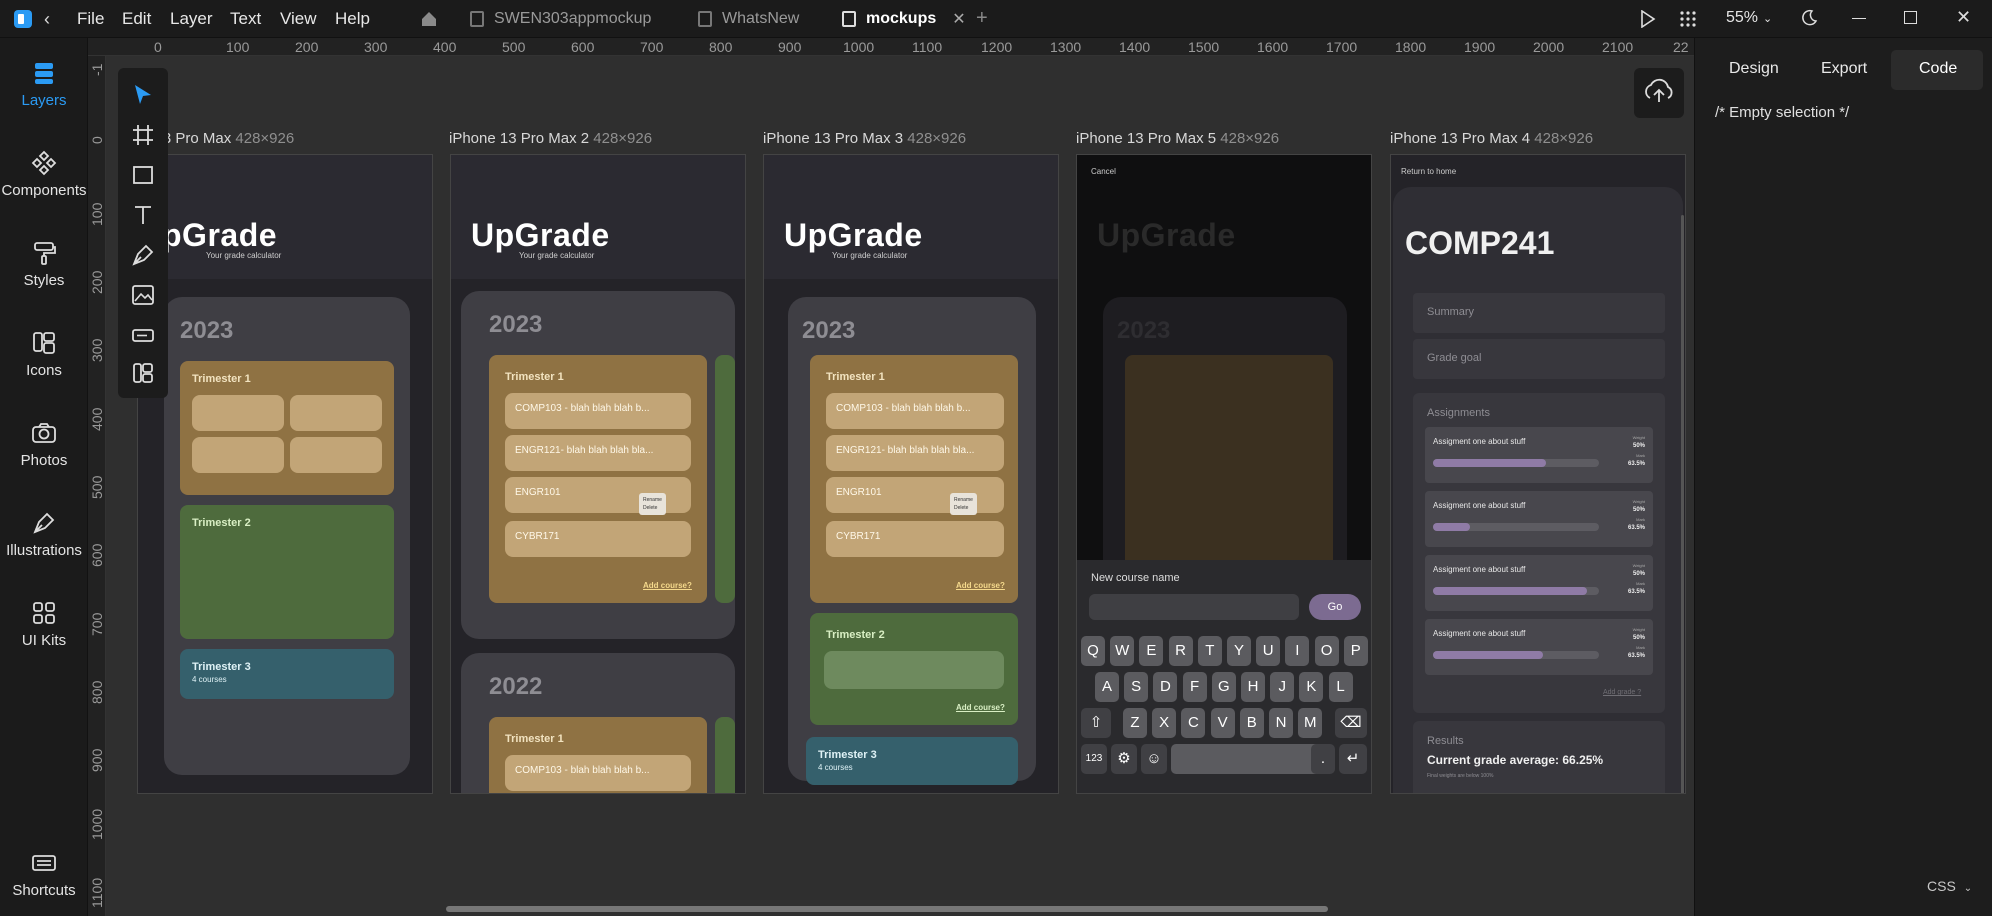 This screenshot has width=1992, height=916. I want to click on nav-ui-kits: UI Kits, so click(44, 624).